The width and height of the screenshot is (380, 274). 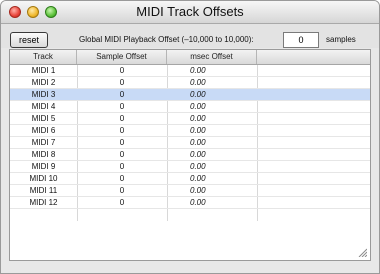 I want to click on table-row: MIDI 5 0 0.00, so click(x=190, y=119).